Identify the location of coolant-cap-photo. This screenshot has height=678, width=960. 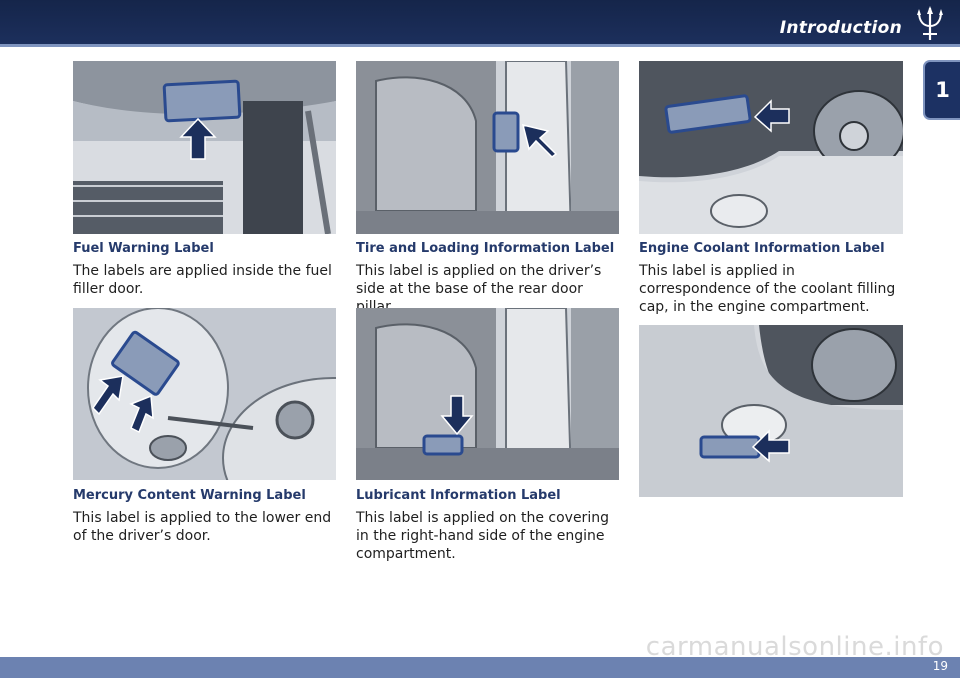
(771, 411).